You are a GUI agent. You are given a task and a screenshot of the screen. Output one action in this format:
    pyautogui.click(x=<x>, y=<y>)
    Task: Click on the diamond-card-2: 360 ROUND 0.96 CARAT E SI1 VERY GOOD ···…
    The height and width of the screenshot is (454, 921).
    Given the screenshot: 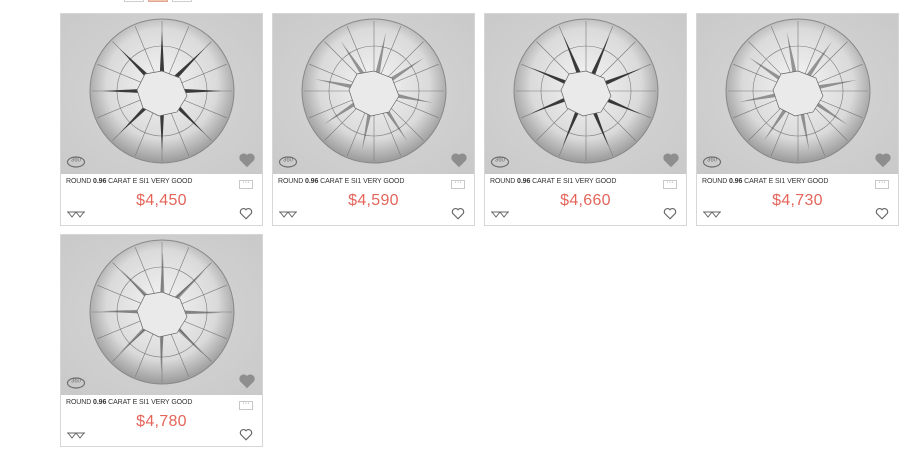 What is the action you would take?
    pyautogui.click(x=373, y=119)
    